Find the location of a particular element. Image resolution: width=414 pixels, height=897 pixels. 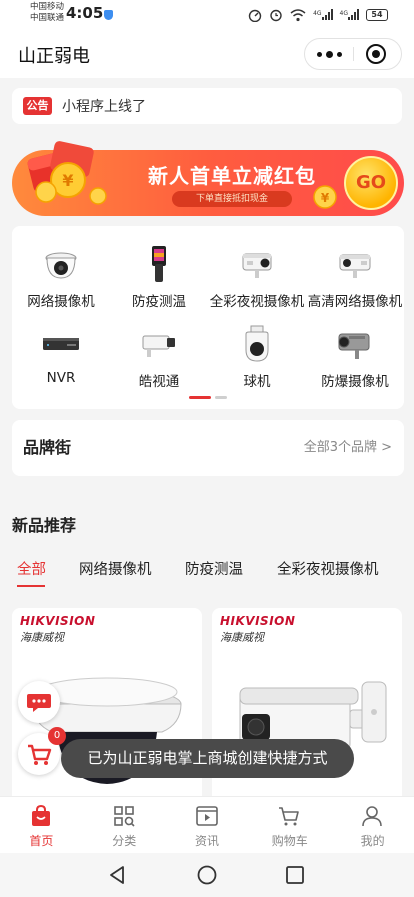

product-tabs: 全部 网络摄像机 防疫测温 全彩夜视摄像机 is located at coordinates (207, 569).